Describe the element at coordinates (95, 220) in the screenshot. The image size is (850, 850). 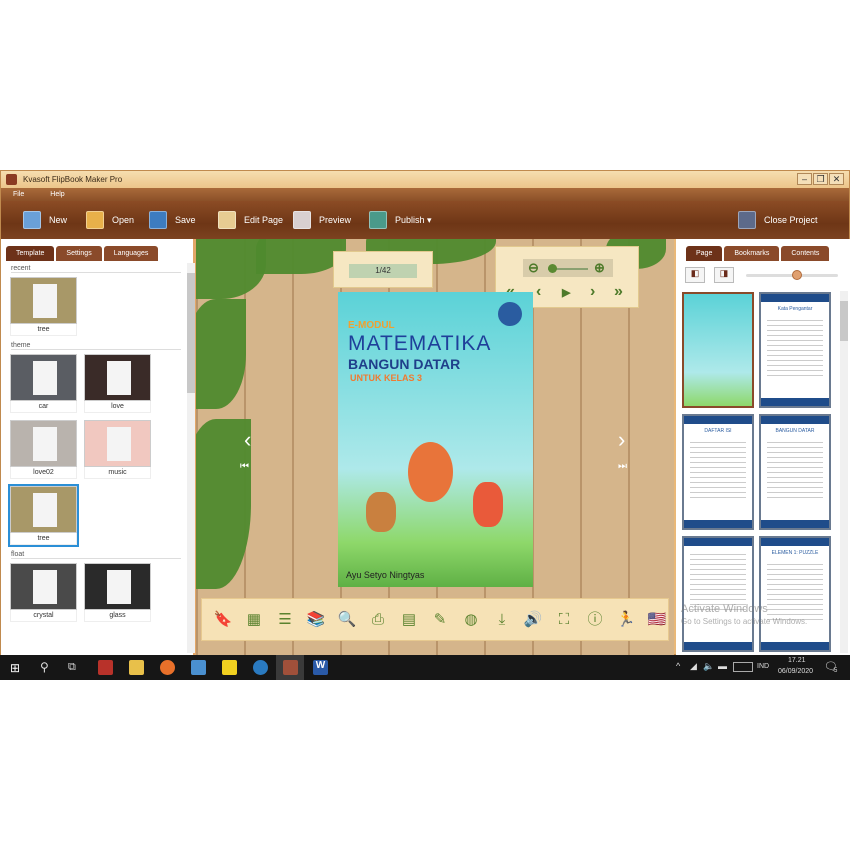
I see `open-folder-icon` at that location.